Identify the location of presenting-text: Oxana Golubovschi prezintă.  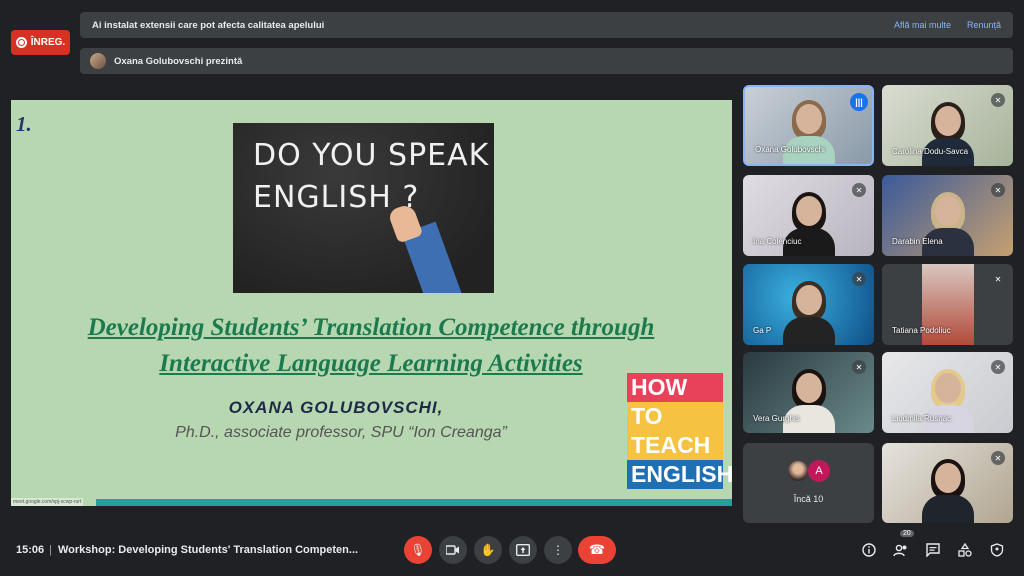
(178, 61).